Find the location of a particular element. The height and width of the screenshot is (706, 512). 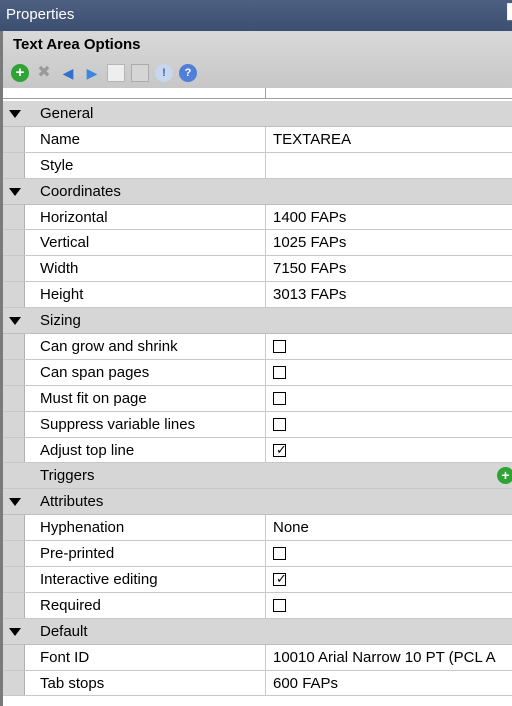

property-row-must-fit: Must fit on page is located at coordinates (257, 398).